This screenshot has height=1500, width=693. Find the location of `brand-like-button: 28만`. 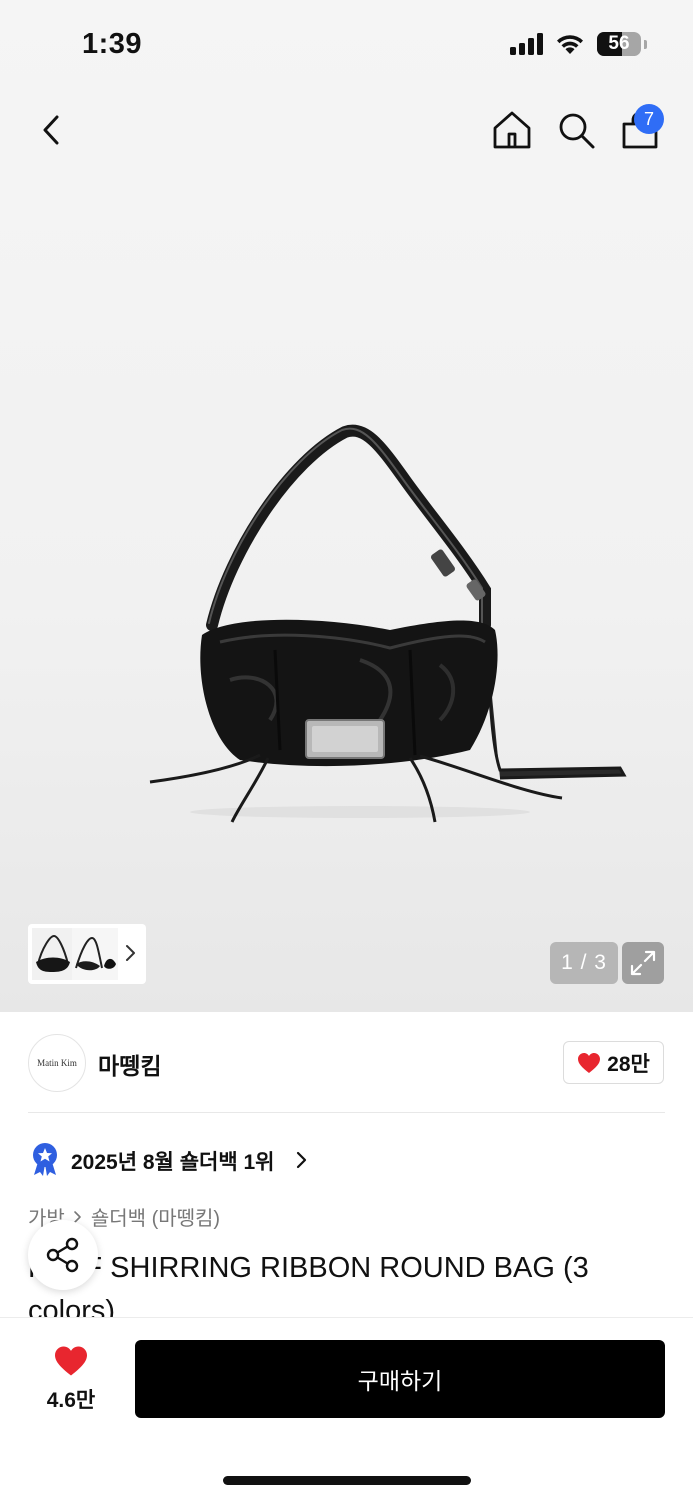

brand-like-button: 28만 is located at coordinates (613, 1062).